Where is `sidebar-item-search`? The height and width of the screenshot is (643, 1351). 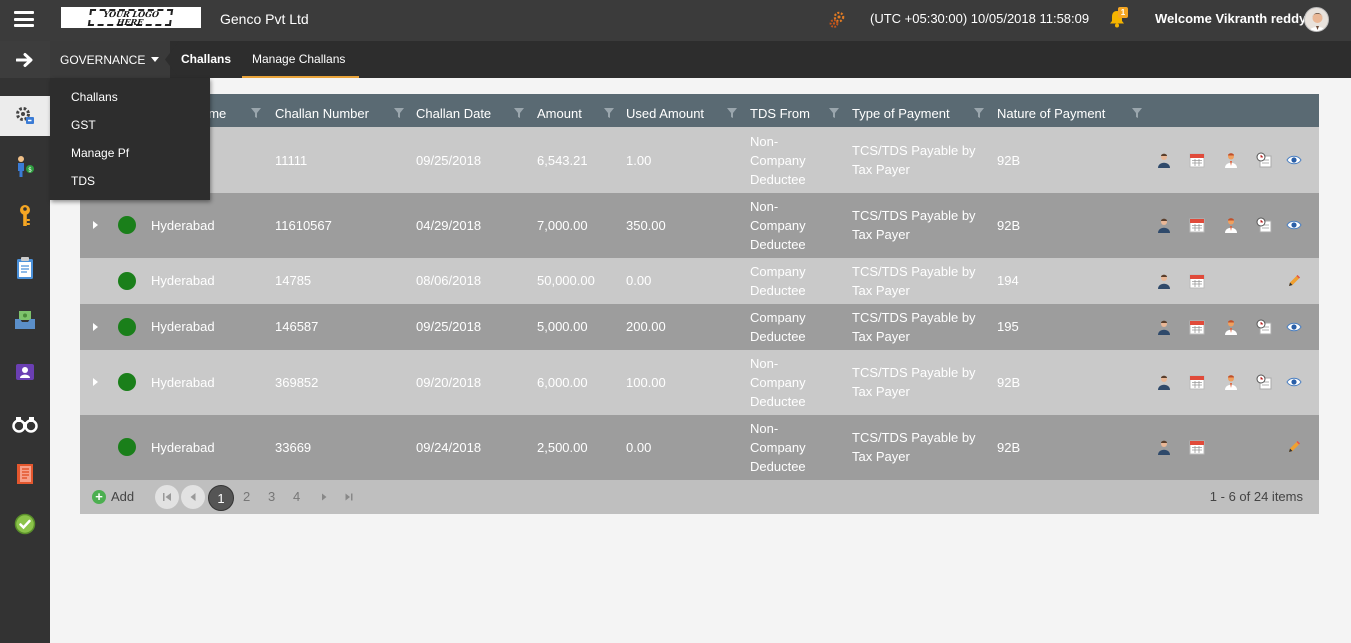 sidebar-item-search is located at coordinates (25, 424).